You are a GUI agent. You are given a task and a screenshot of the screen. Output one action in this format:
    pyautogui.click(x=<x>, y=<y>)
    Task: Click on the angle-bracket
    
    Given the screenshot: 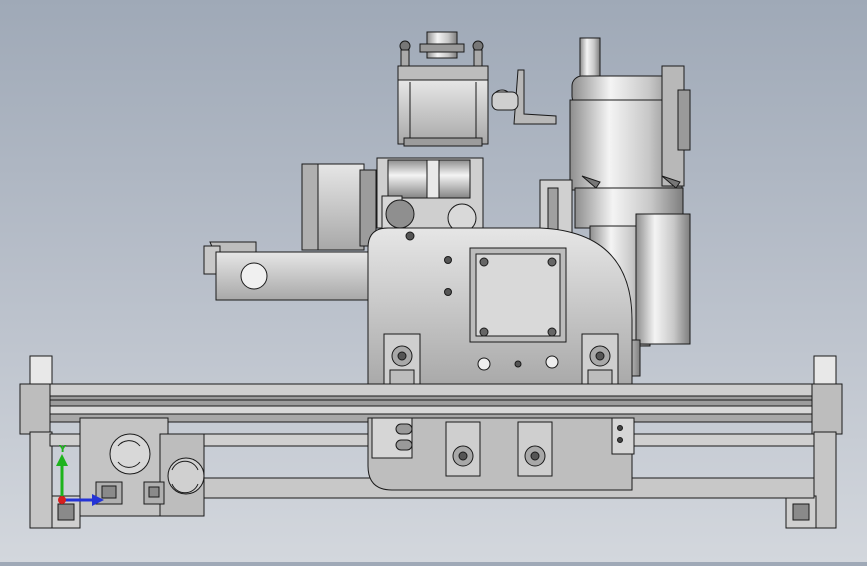 What is the action you would take?
    pyautogui.click(x=524, y=97)
    